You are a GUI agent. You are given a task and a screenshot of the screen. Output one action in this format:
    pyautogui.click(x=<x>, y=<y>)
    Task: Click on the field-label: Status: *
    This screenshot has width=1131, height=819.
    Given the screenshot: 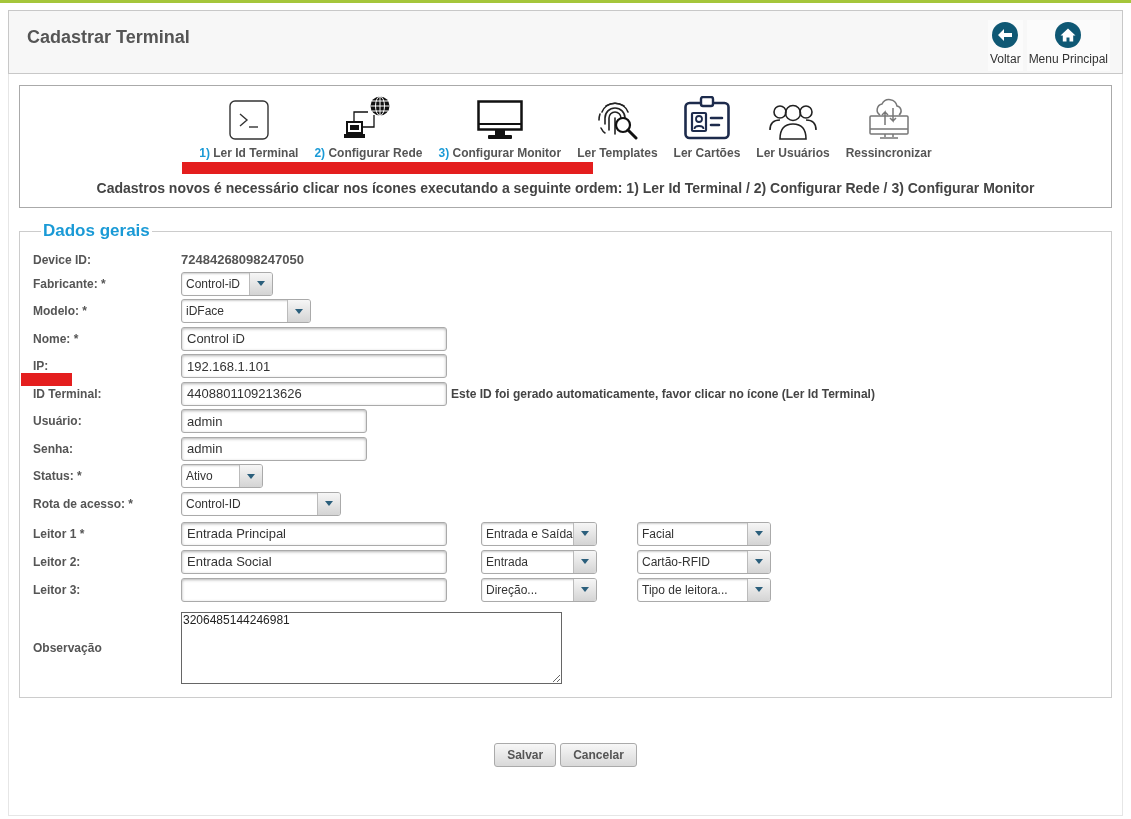 What is the action you would take?
    pyautogui.click(x=58, y=476)
    